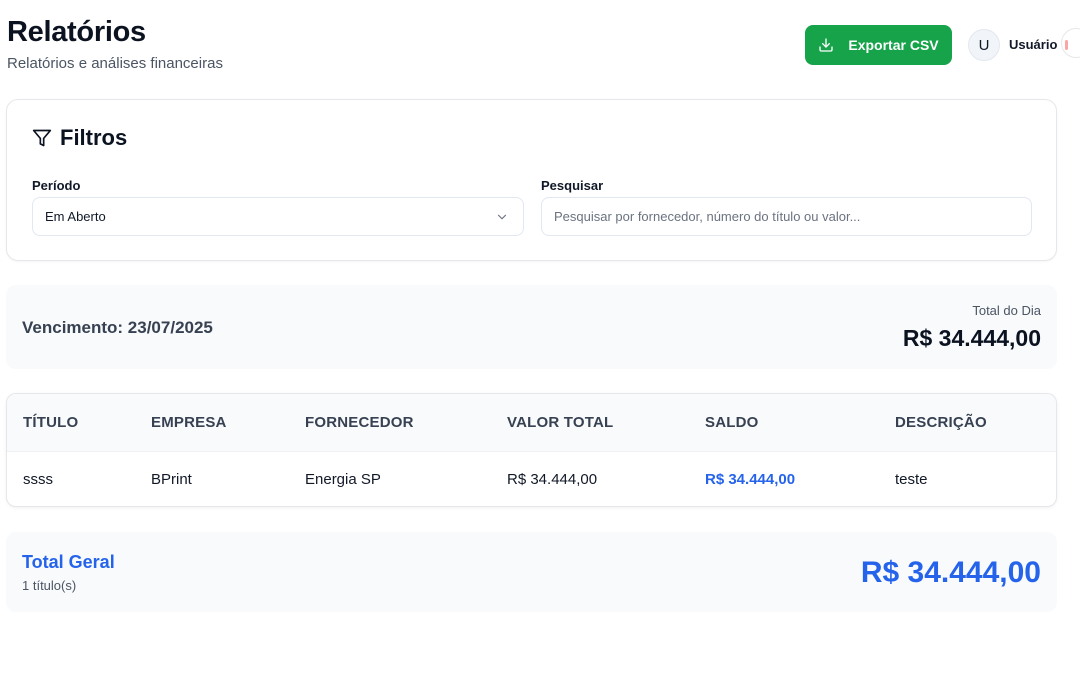 The image size is (1080, 687). I want to click on titles-count: 1 título(s), so click(49, 585).